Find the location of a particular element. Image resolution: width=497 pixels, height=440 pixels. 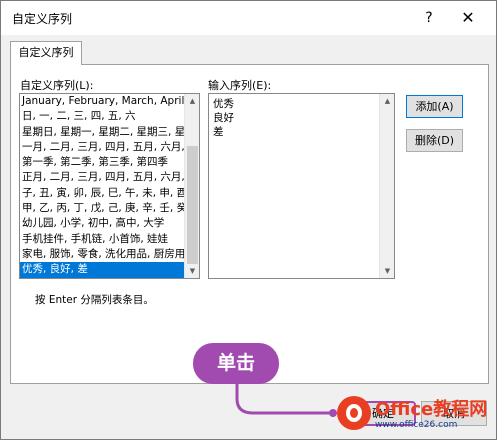

entry-line: 优秀 is located at coordinates (223, 104).